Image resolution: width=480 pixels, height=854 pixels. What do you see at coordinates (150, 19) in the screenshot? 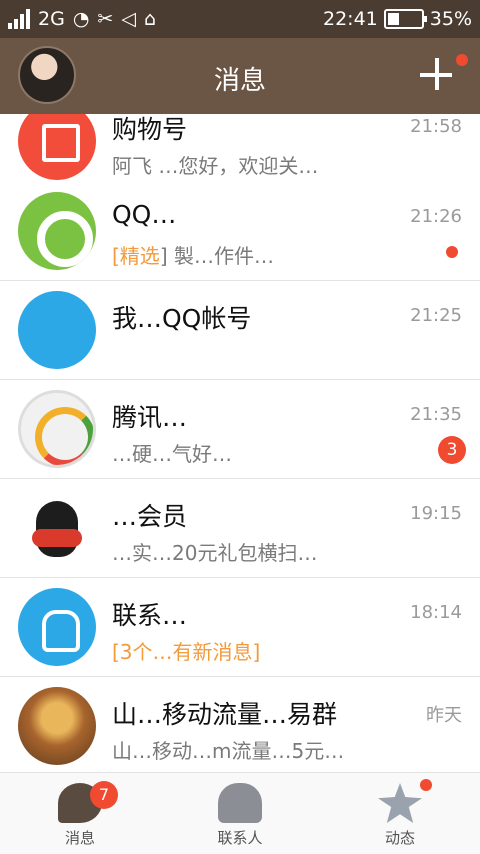
I see `home-icon: ⌂` at bounding box center [150, 19].